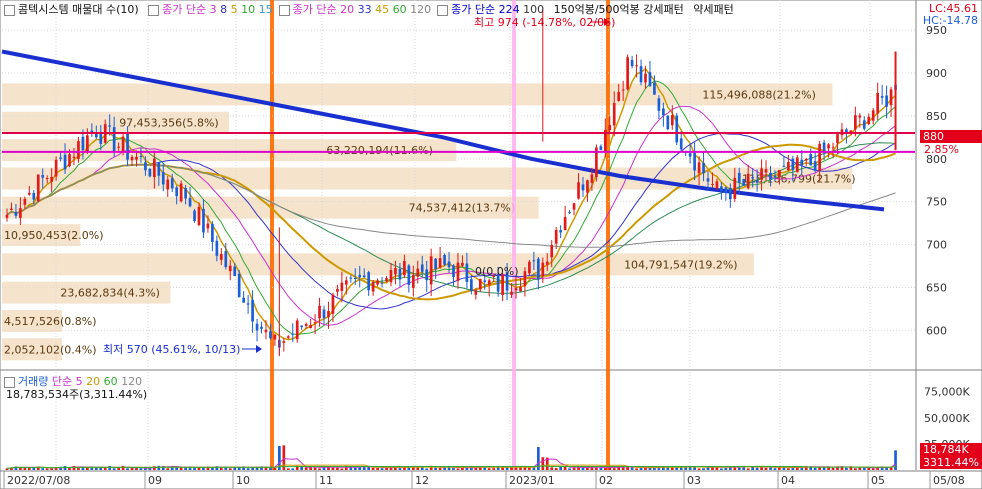  Describe the element at coordinates (532, 480) in the screenshot. I see `x-axis-label: 2023/01` at that location.